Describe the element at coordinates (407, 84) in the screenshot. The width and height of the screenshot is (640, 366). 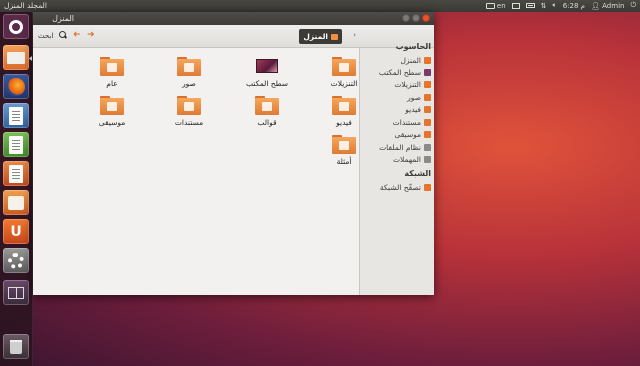
I see `sidebar-item-label: التنزيلات` at that location.